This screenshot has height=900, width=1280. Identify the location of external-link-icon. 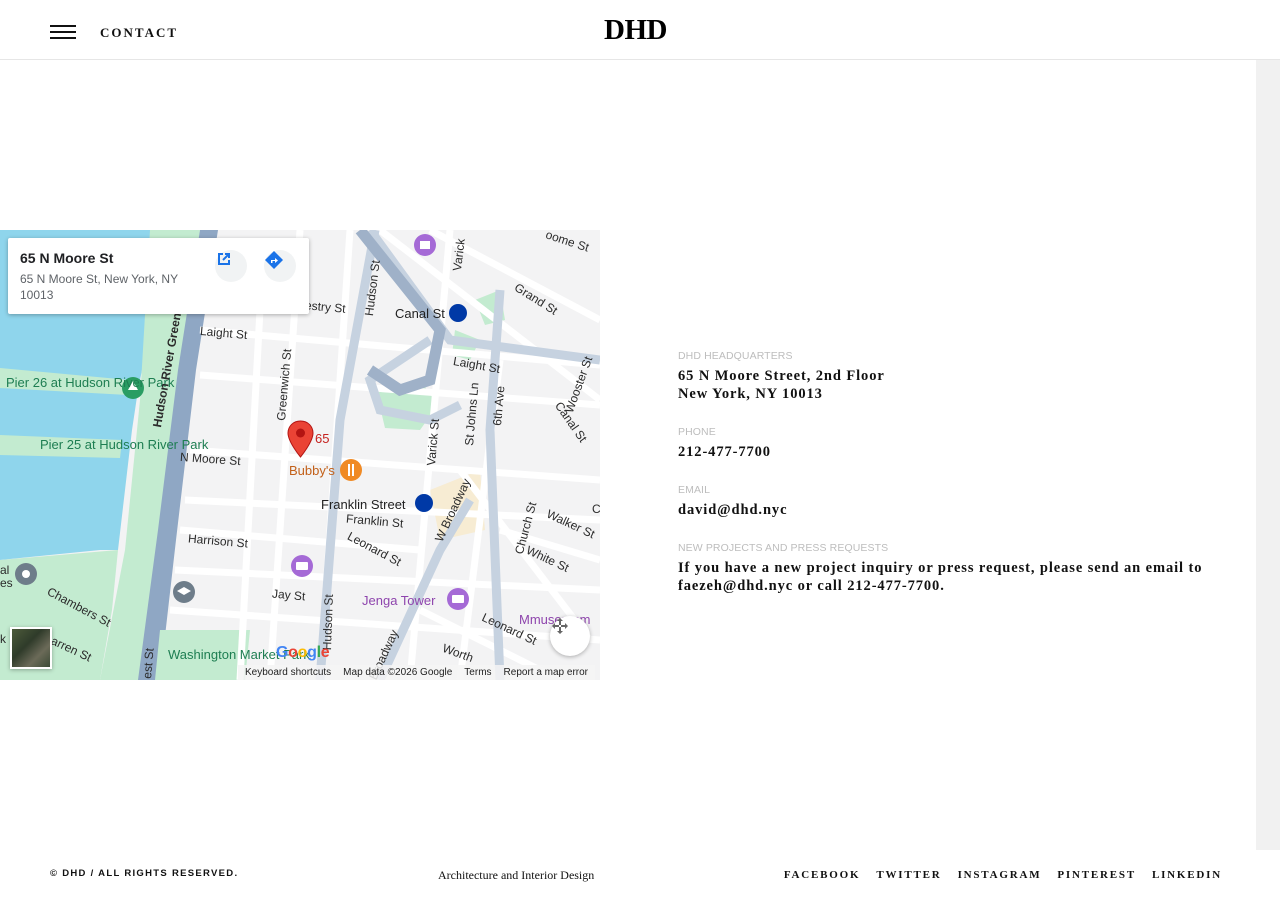
(224, 259).